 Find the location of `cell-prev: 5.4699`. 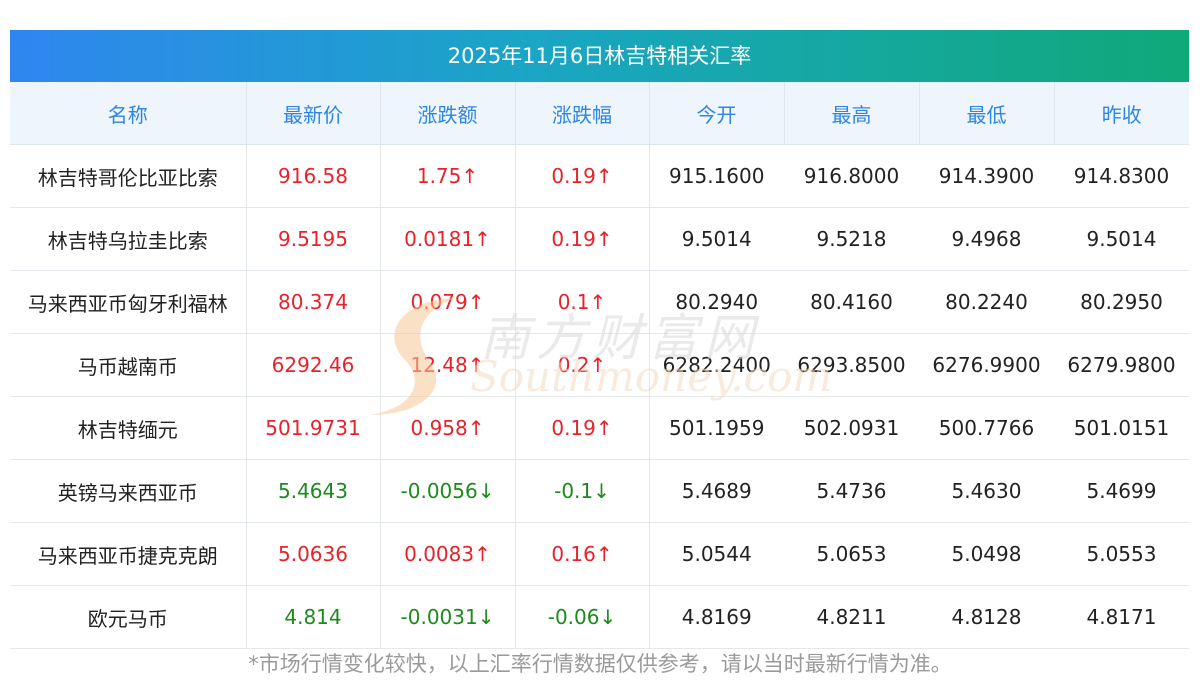

cell-prev: 5.4699 is located at coordinates (1121, 491).